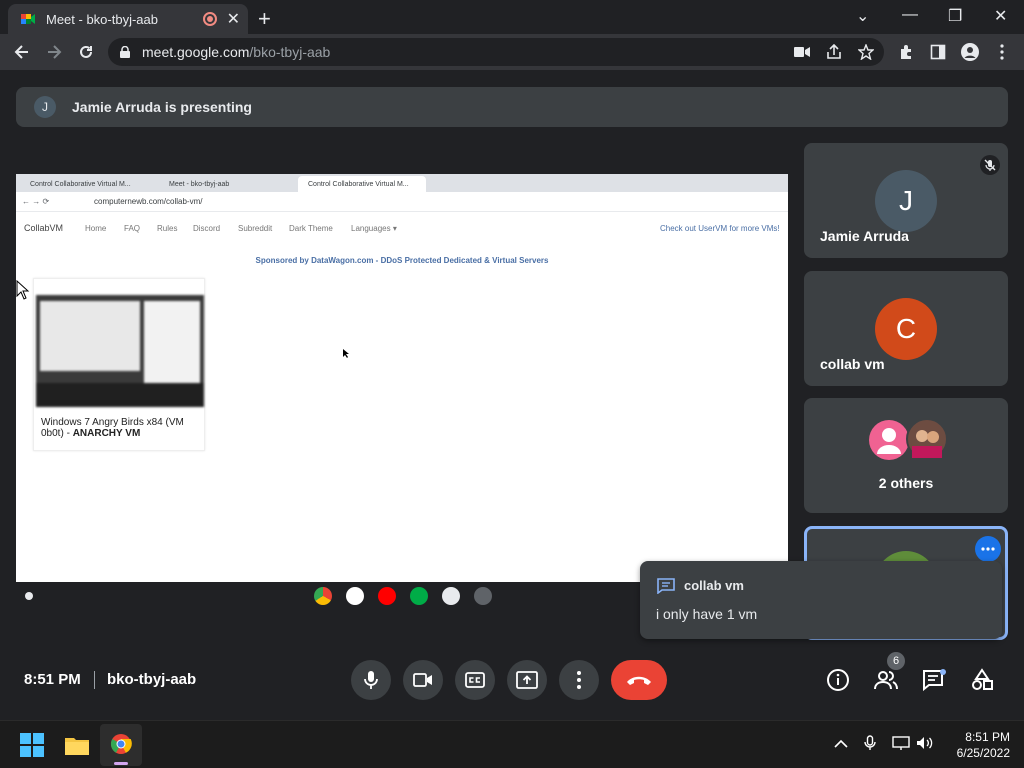 The width and height of the screenshot is (1024, 768). Describe the element at coordinates (990, 165) in the screenshot. I see `muted-mic-icon` at that location.